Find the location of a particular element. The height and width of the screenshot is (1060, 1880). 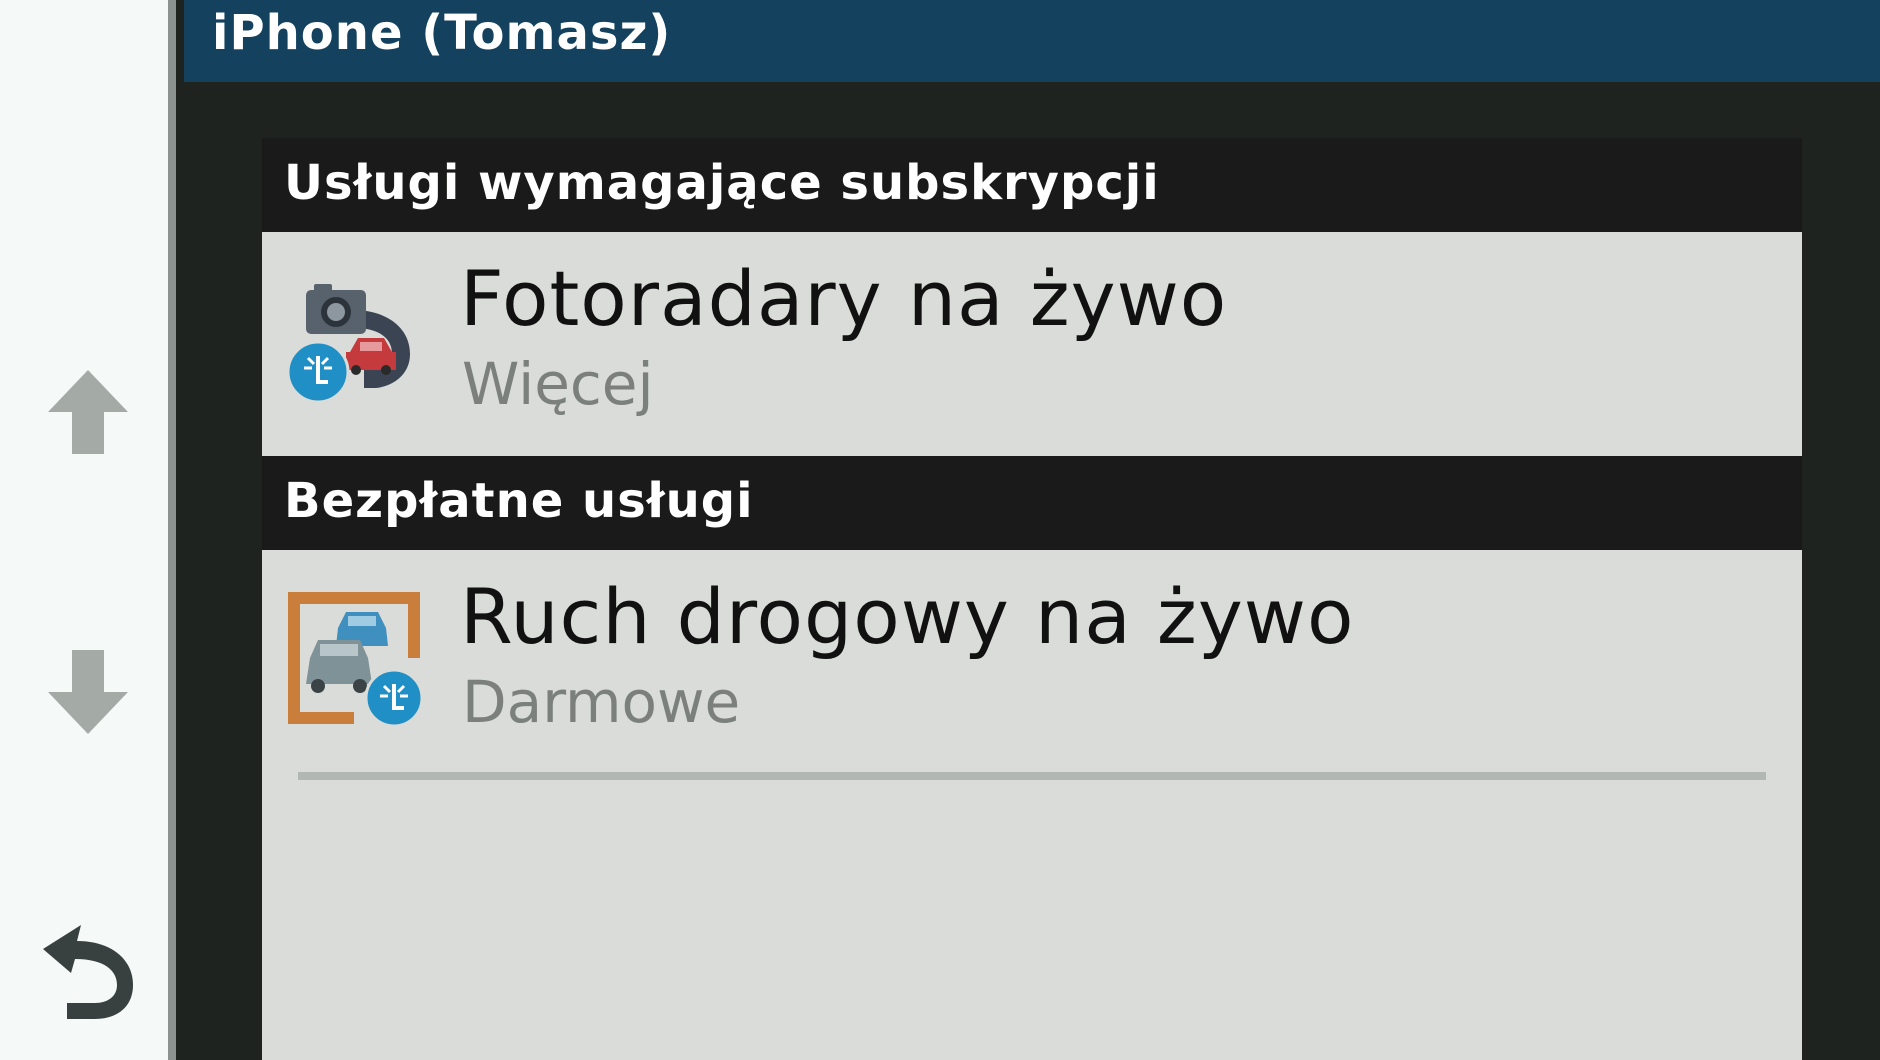

device-title: iPhone (Tomasz) is located at coordinates (442, 33).